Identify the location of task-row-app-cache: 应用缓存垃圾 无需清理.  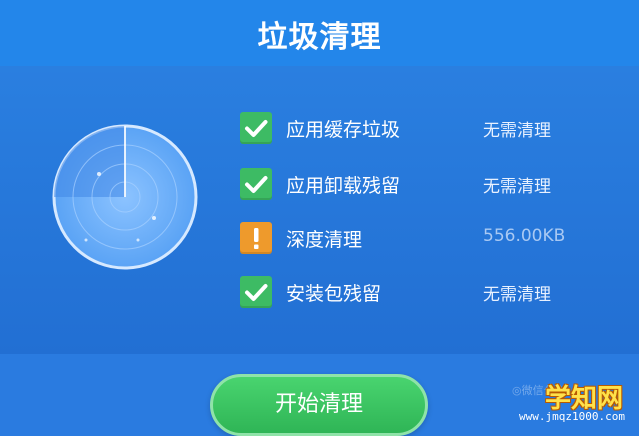
(420, 128).